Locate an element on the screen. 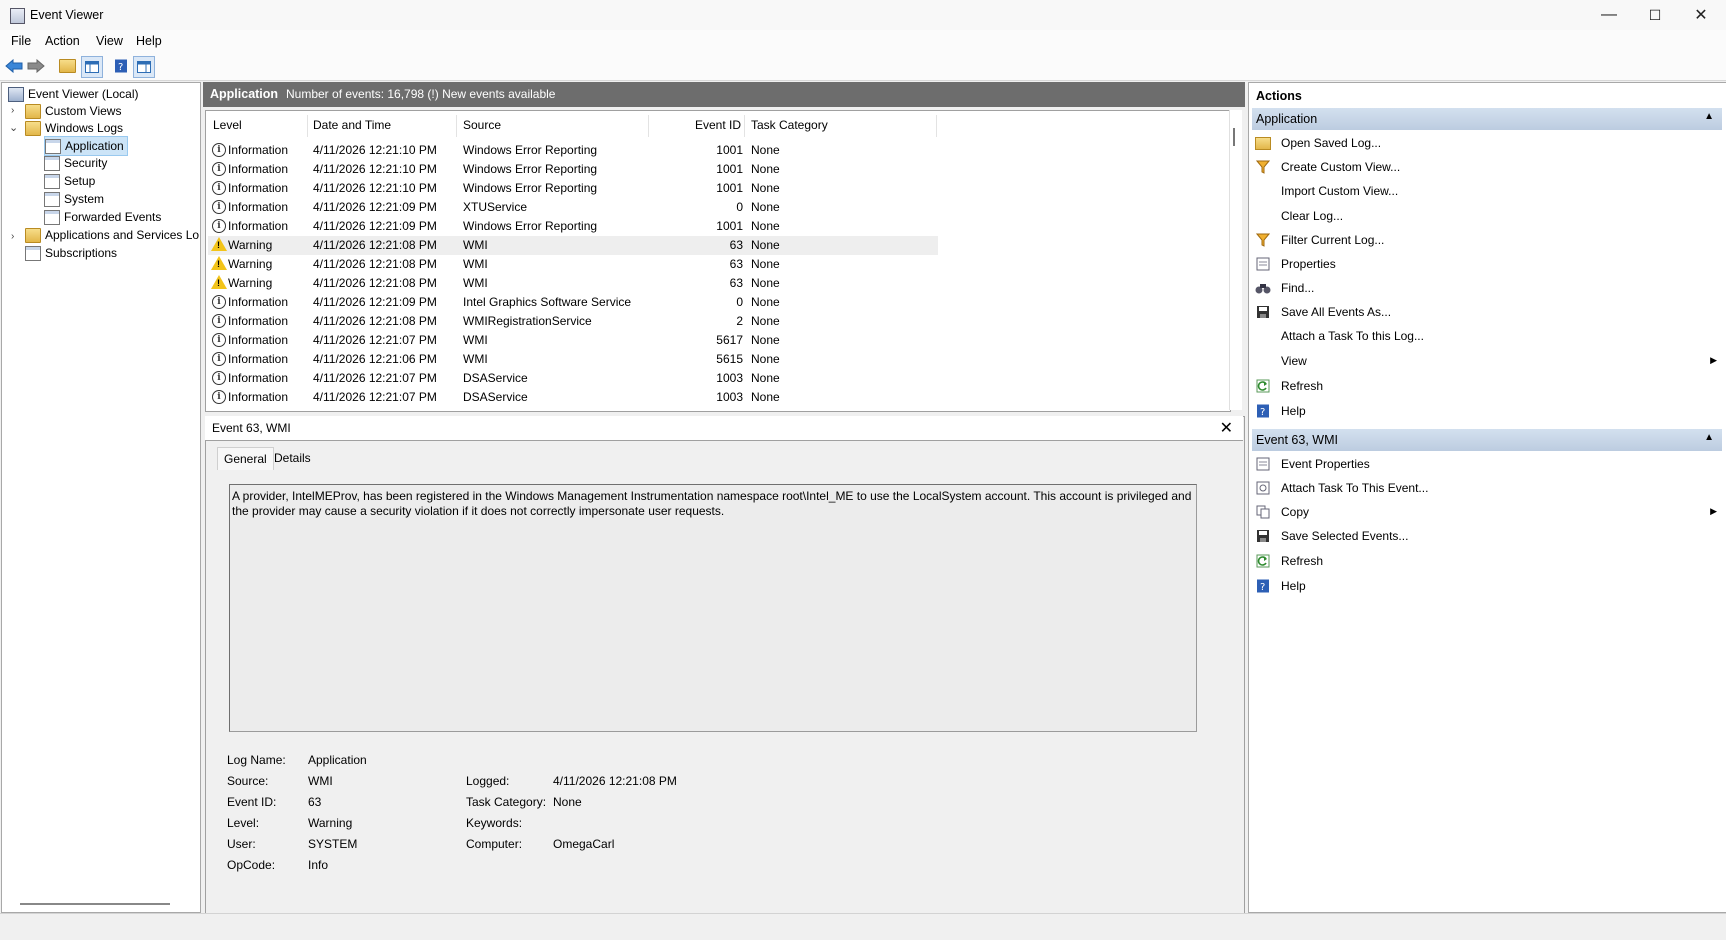 This screenshot has width=1726, height=940. action-event-properties: Event Properties is located at coordinates (1488, 464).